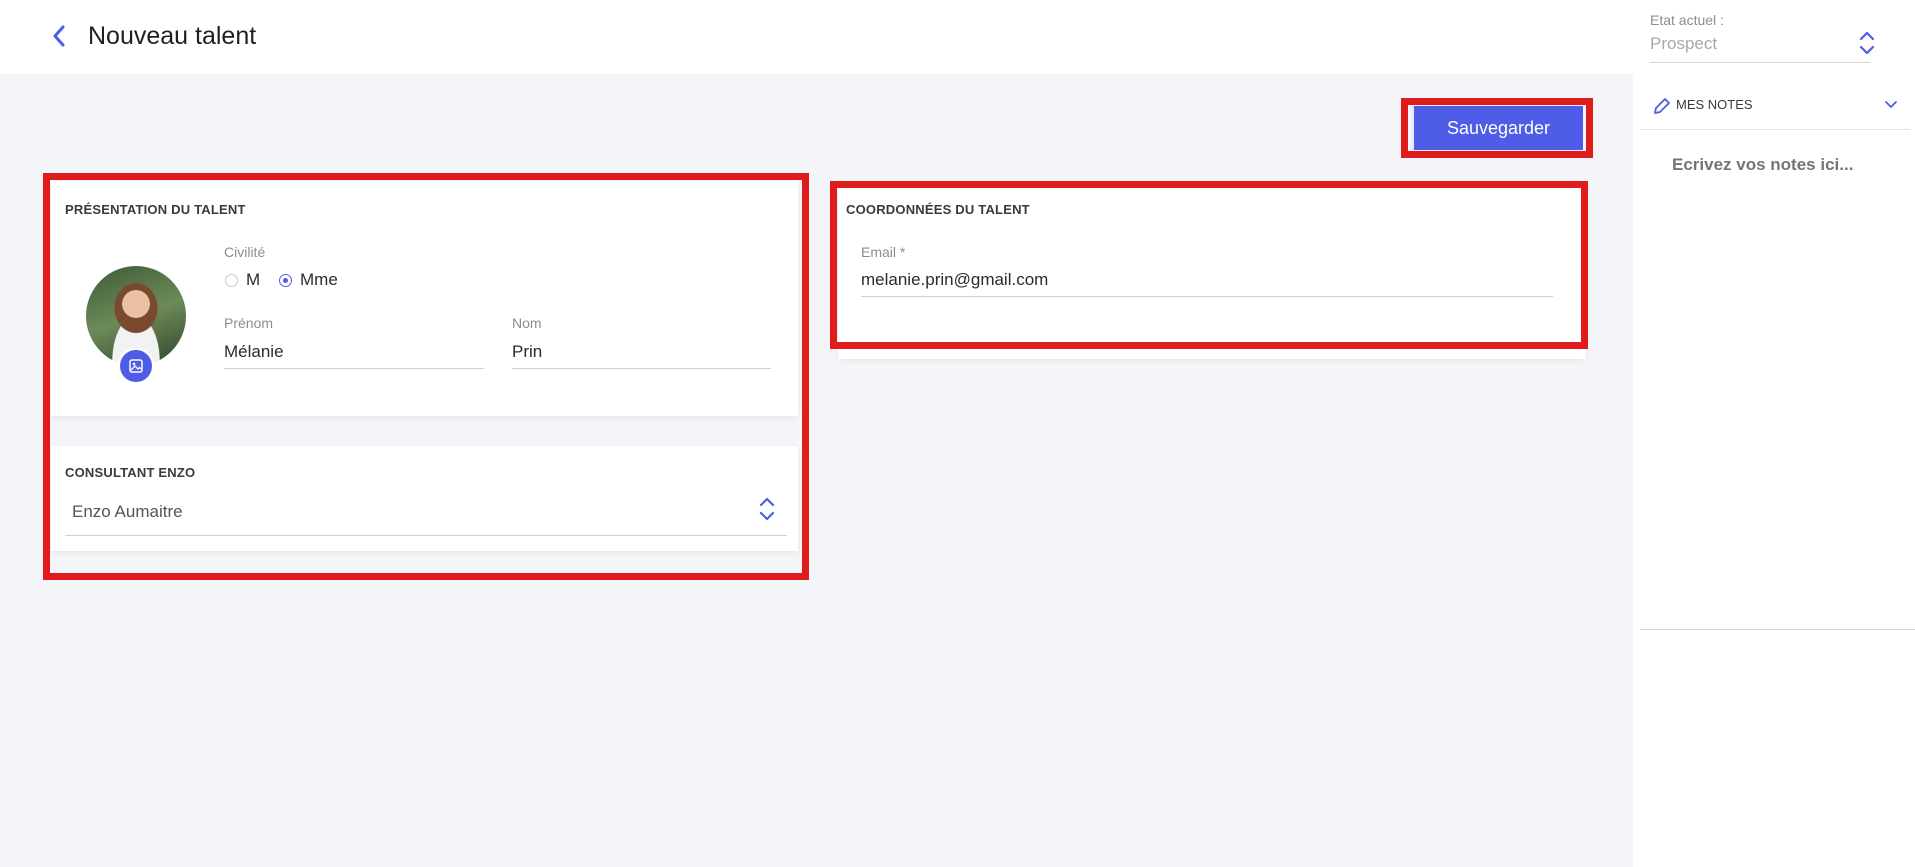  Describe the element at coordinates (1867, 43) in the screenshot. I see `state-select-arrows-icon` at that location.